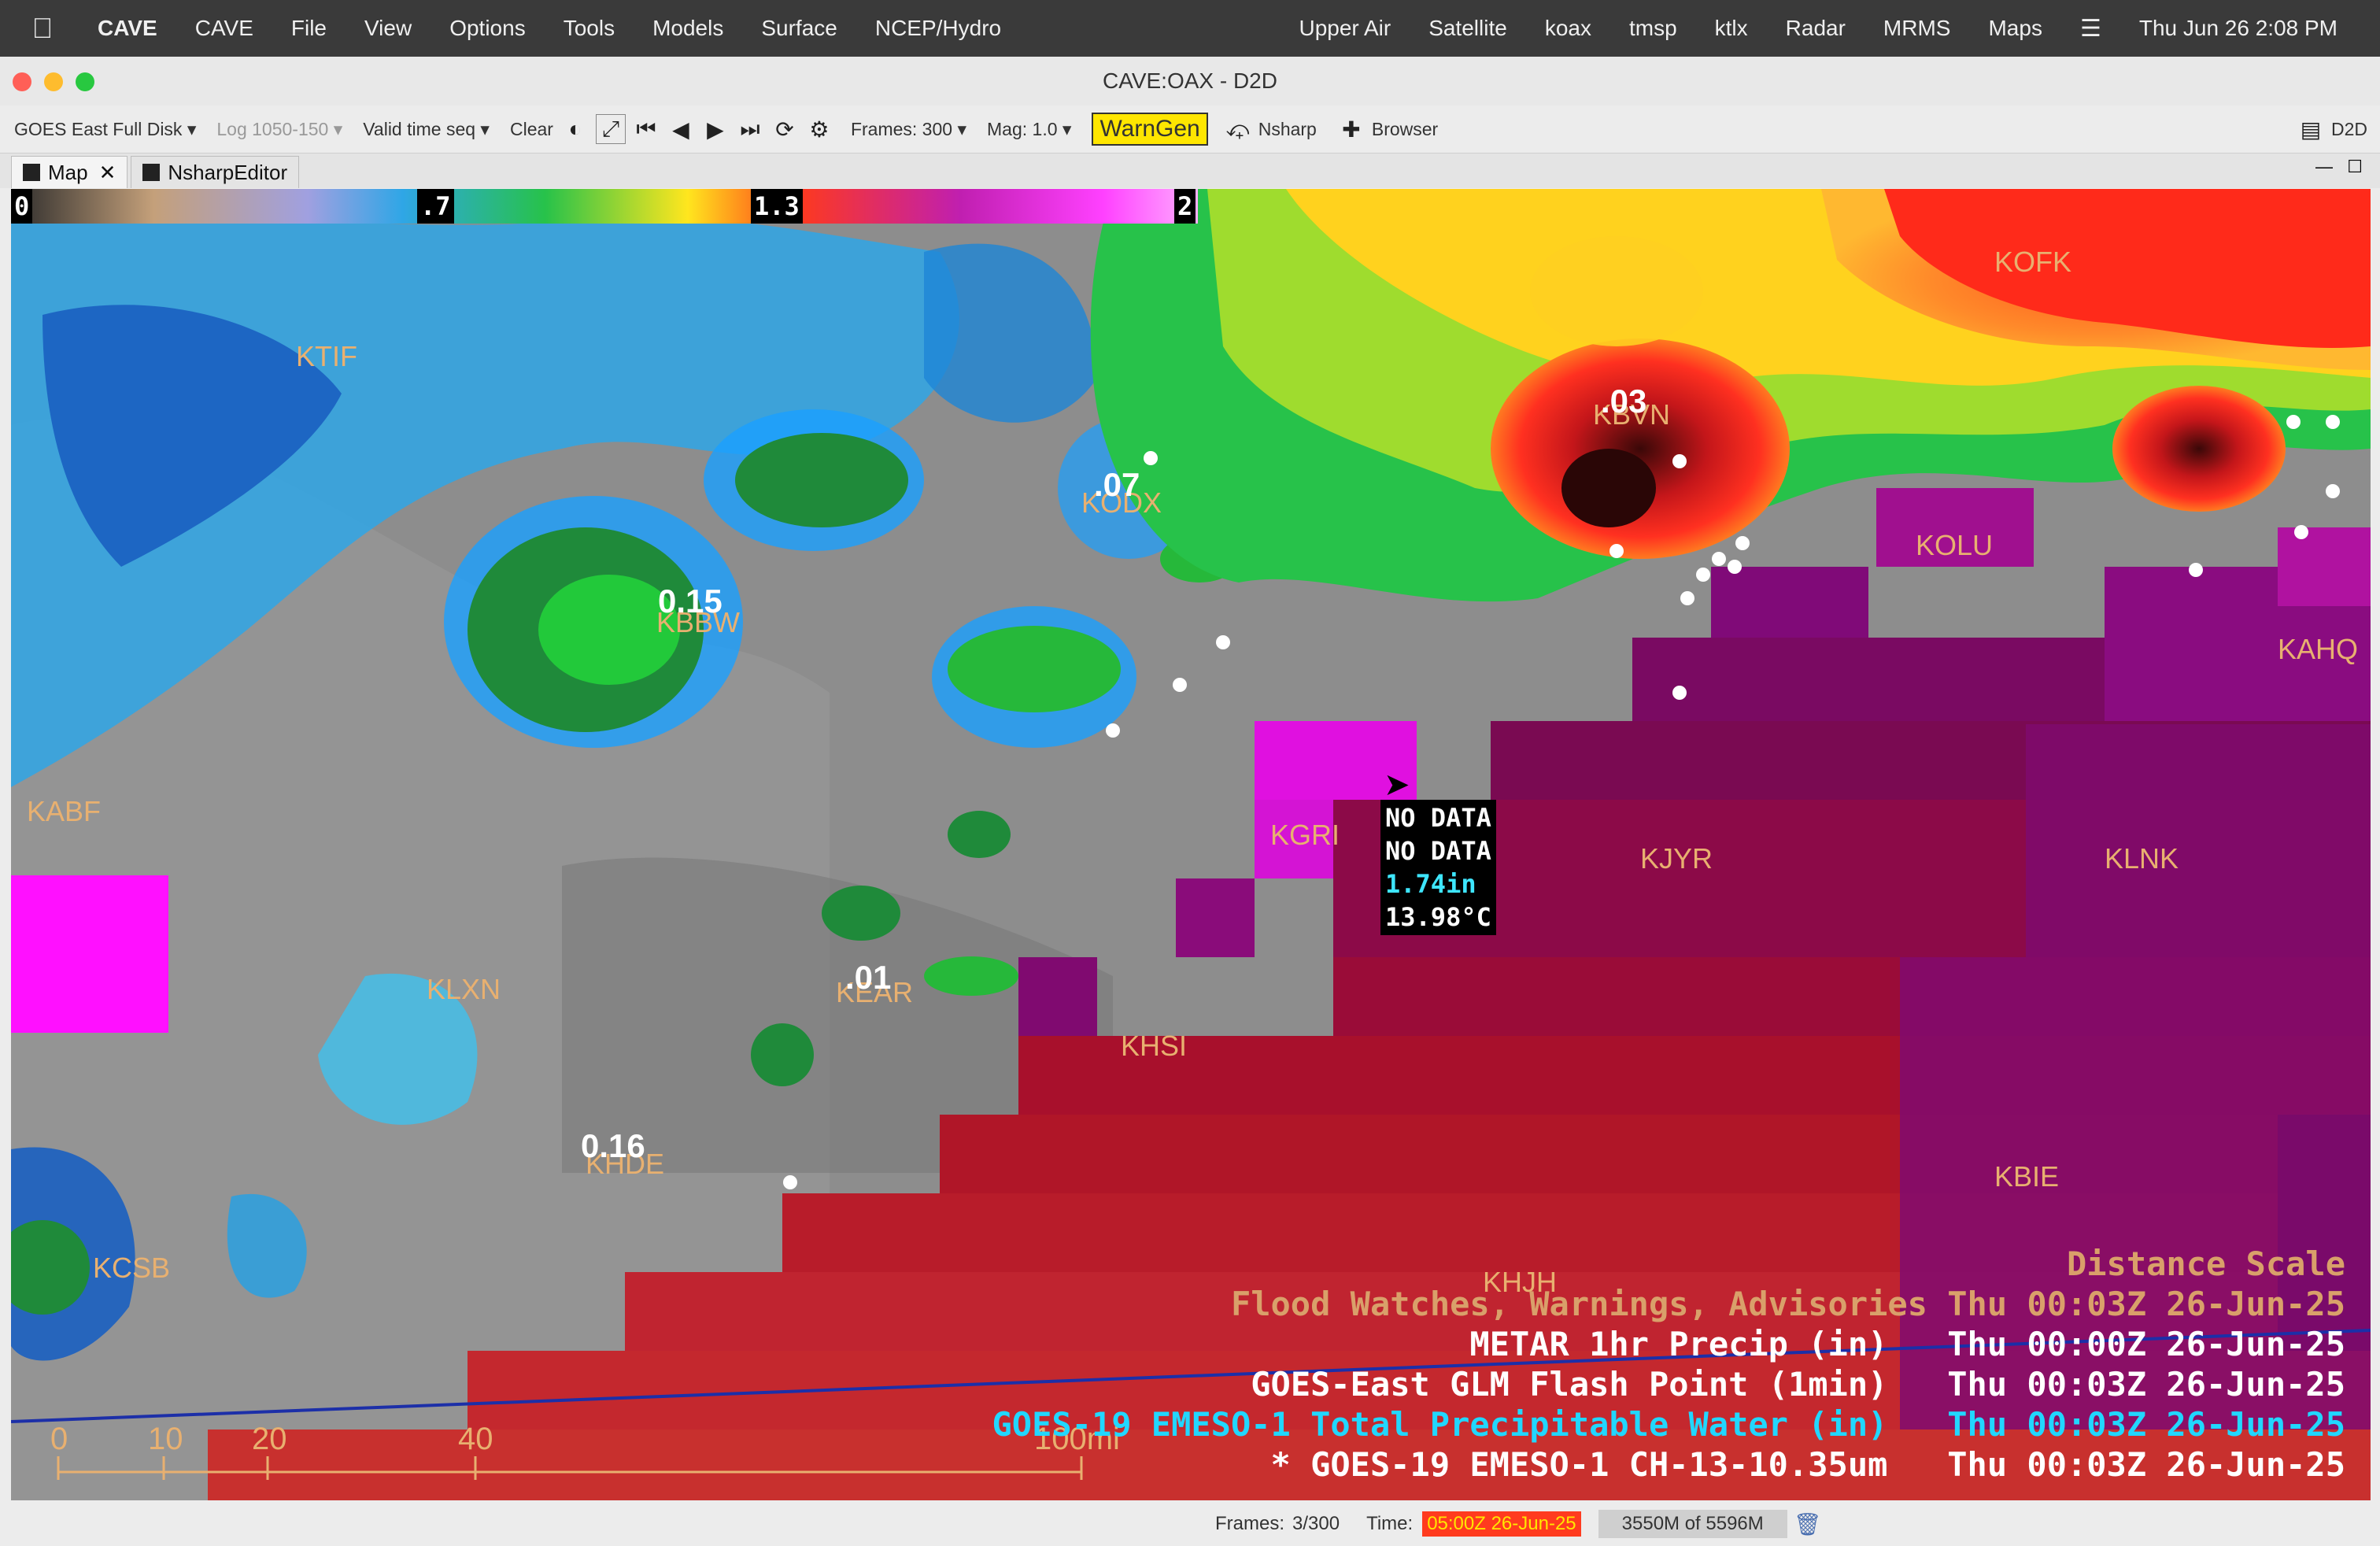  I want to click on menu-options: Options, so click(487, 28).